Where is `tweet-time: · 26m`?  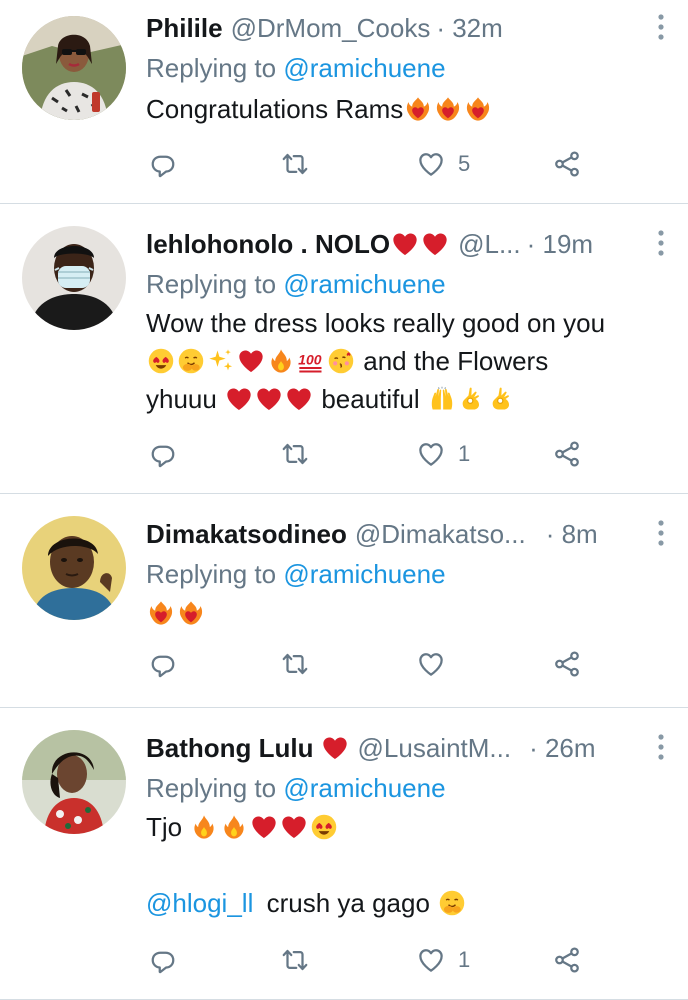 tweet-time: · 26m is located at coordinates (562, 748).